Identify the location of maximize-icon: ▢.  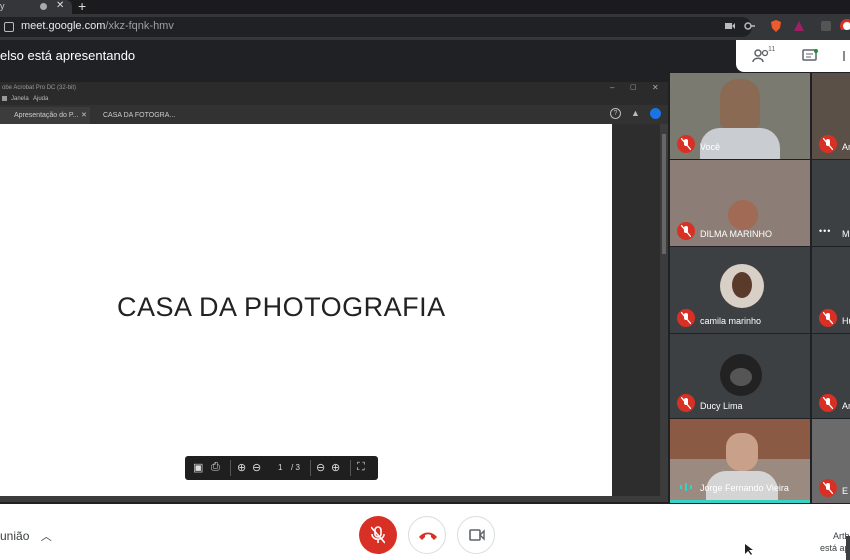
(633, 87).